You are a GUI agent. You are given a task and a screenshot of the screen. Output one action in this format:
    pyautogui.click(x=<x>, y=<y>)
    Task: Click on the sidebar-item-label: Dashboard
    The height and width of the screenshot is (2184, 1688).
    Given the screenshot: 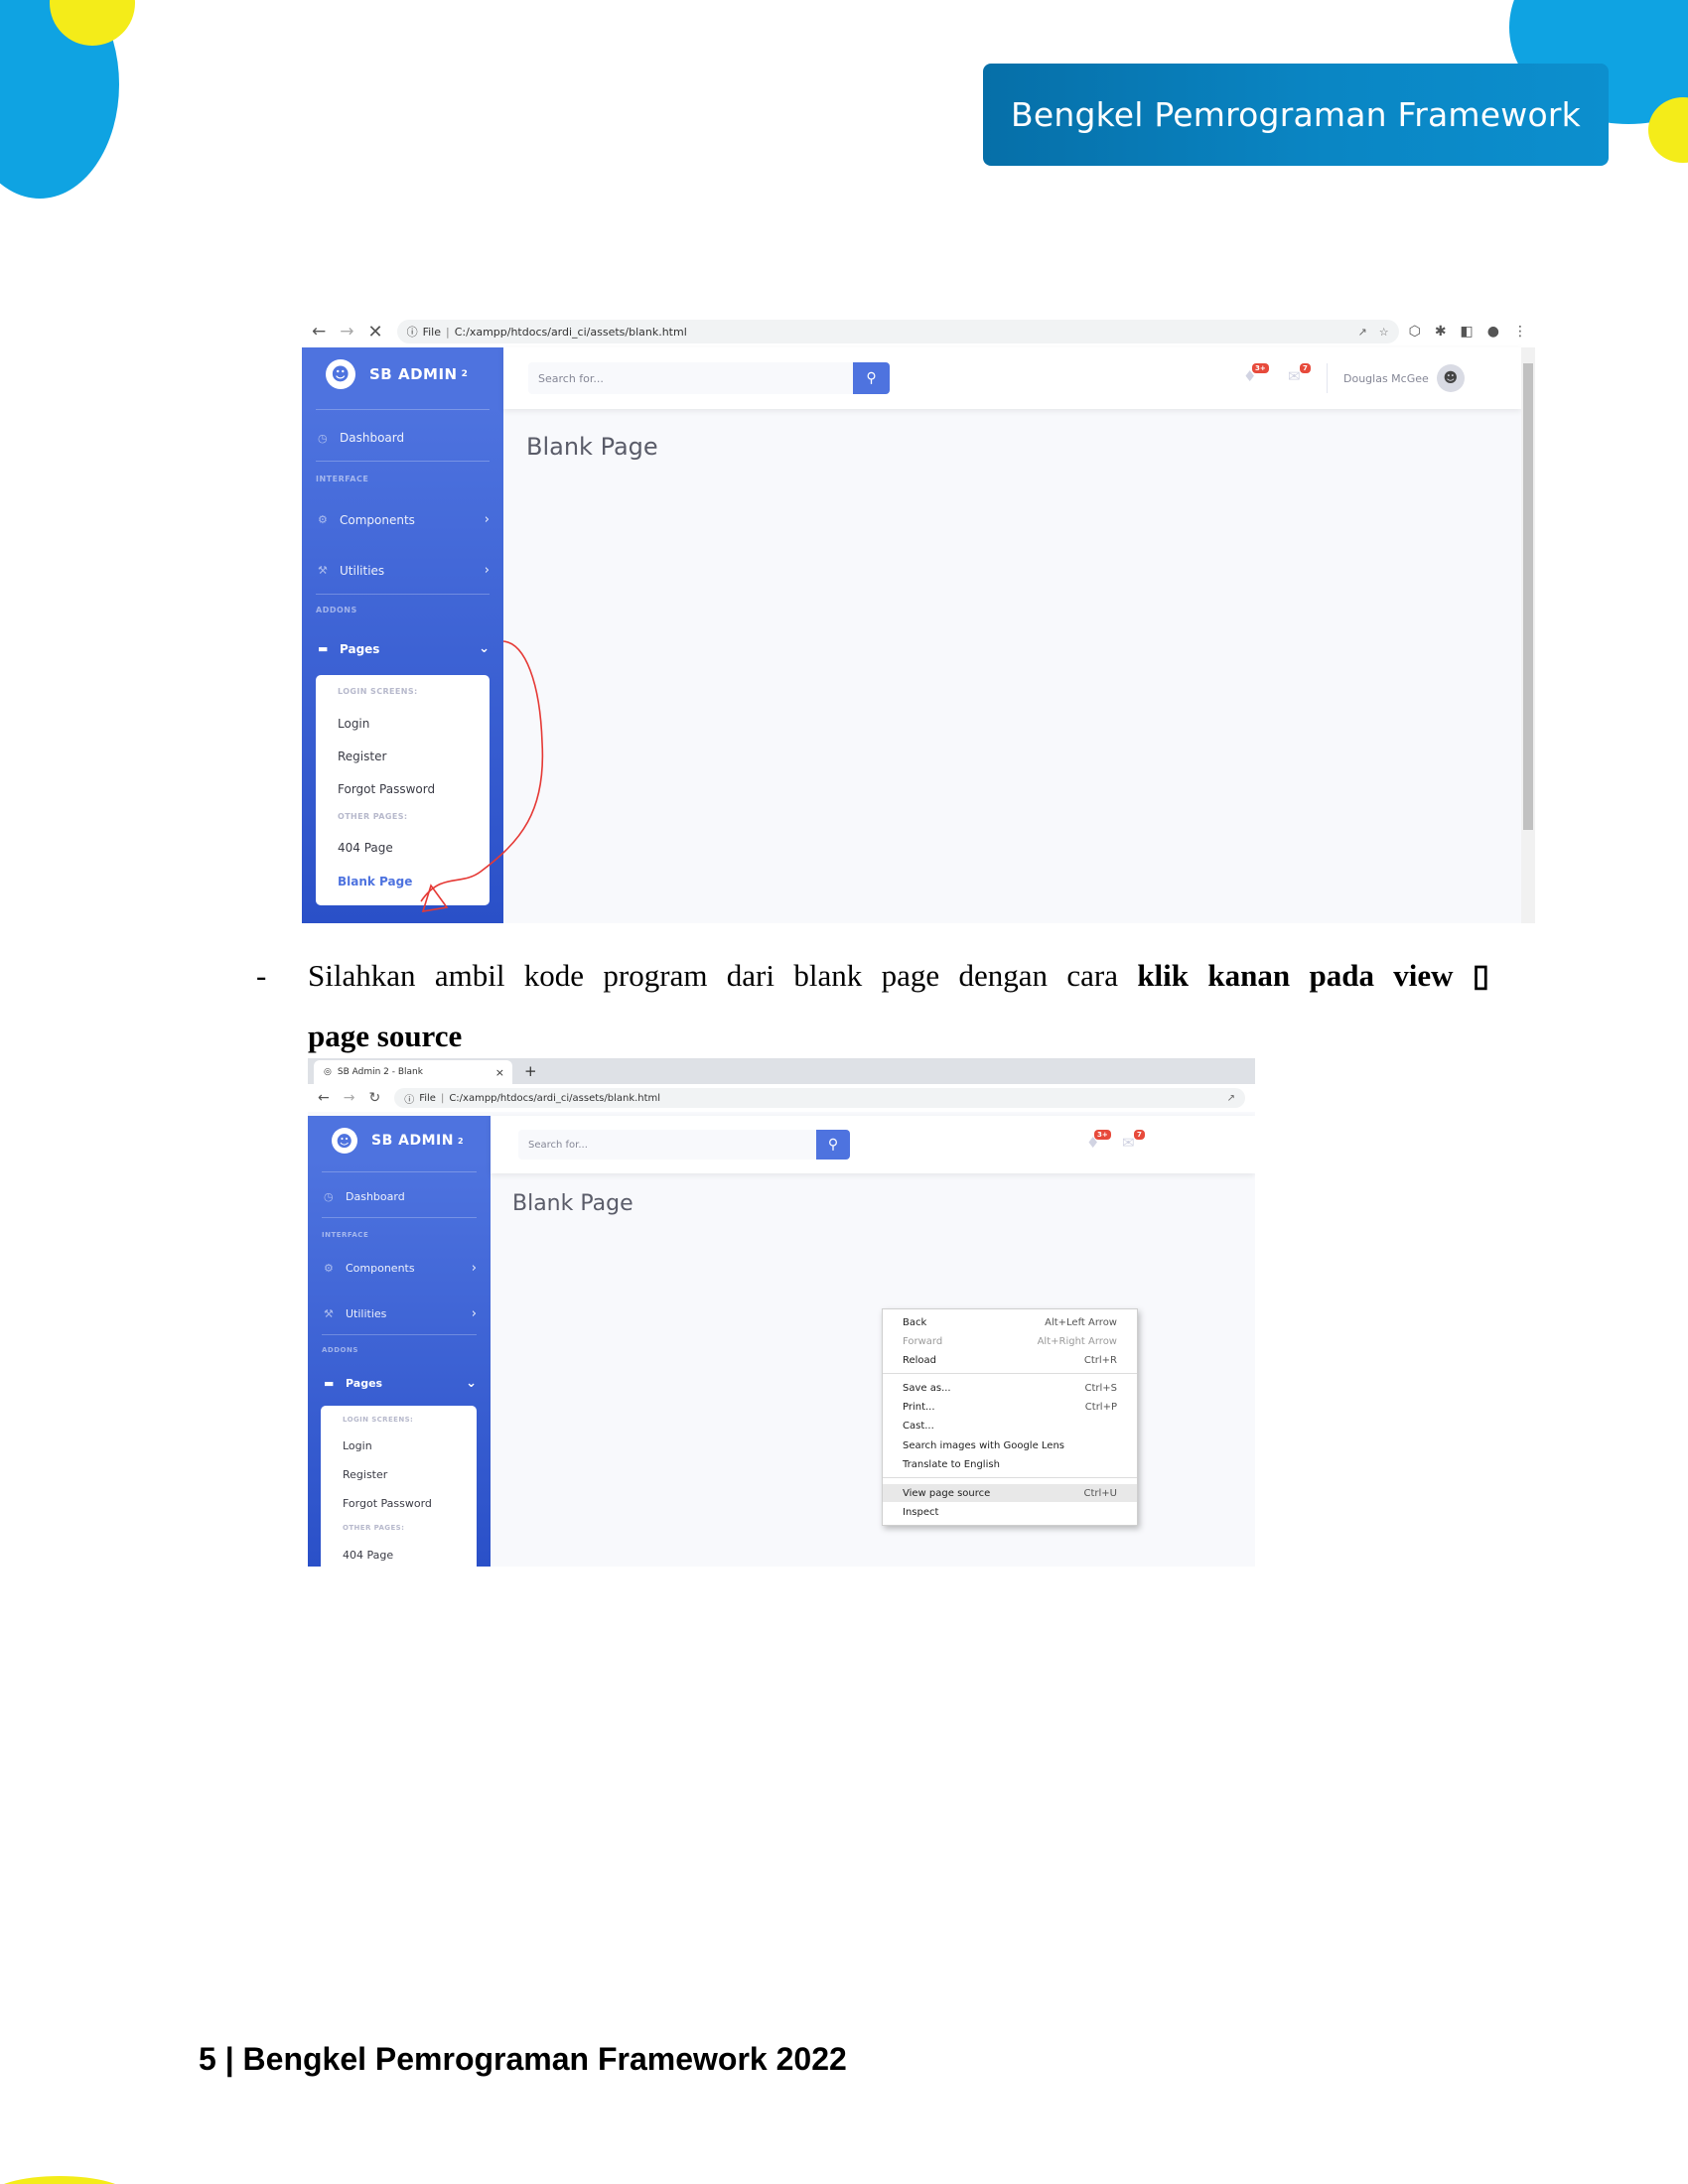 What is the action you would take?
    pyautogui.click(x=375, y=1196)
    